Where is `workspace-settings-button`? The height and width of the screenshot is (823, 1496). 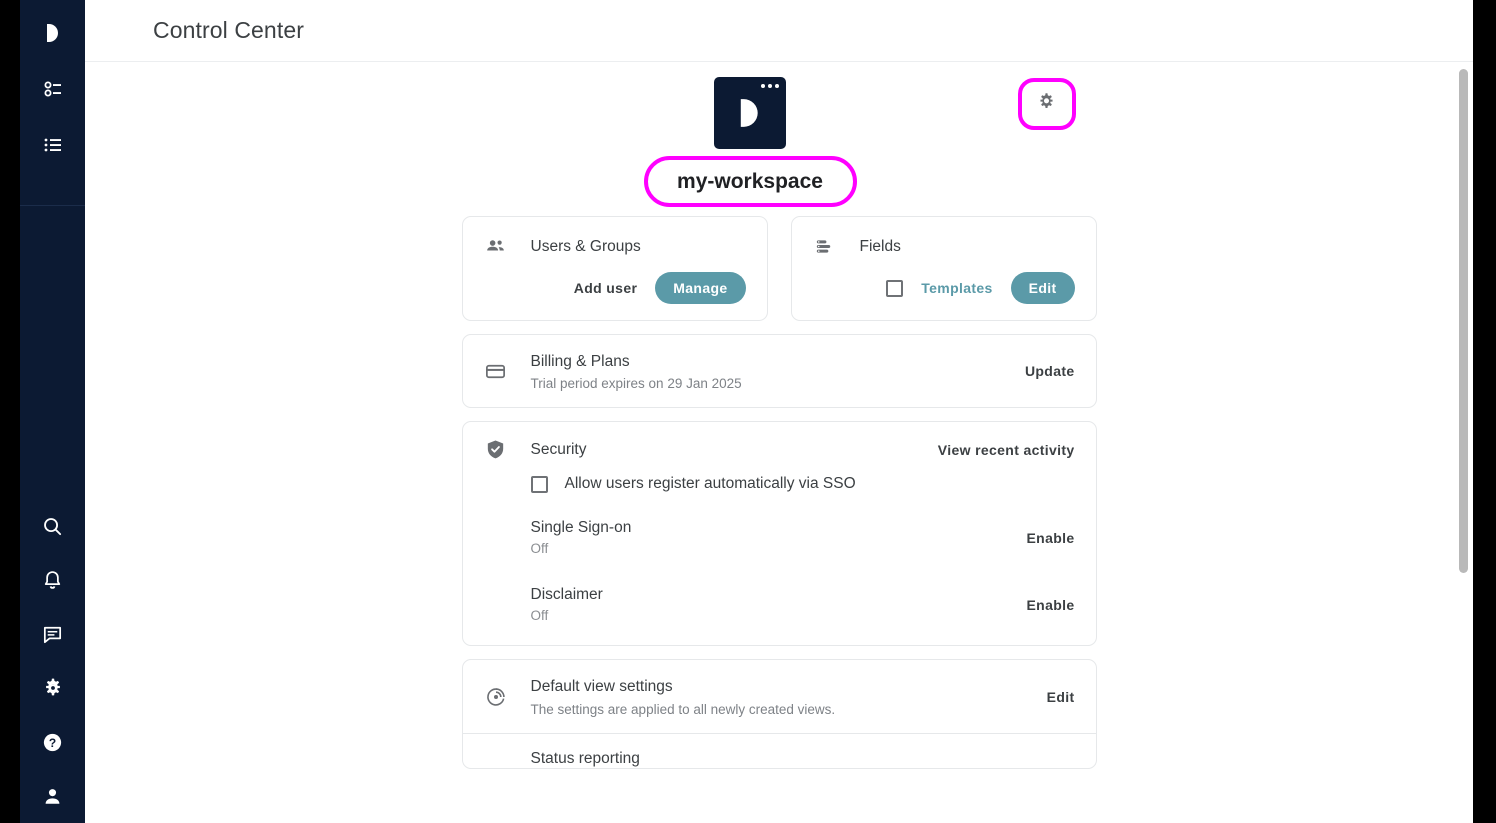 workspace-settings-button is located at coordinates (1046, 104).